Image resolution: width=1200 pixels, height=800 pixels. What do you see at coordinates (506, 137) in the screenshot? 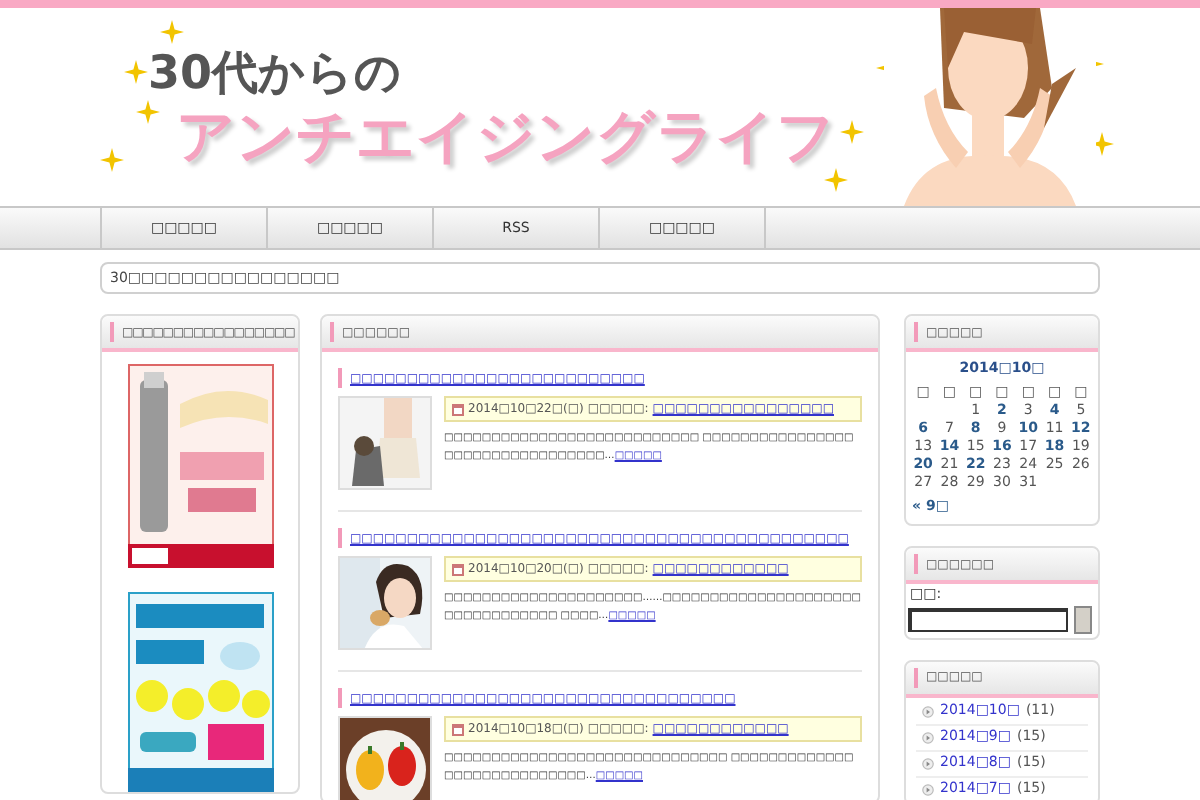
I see `site-title-line: アンチエイジングライフ` at bounding box center [506, 137].